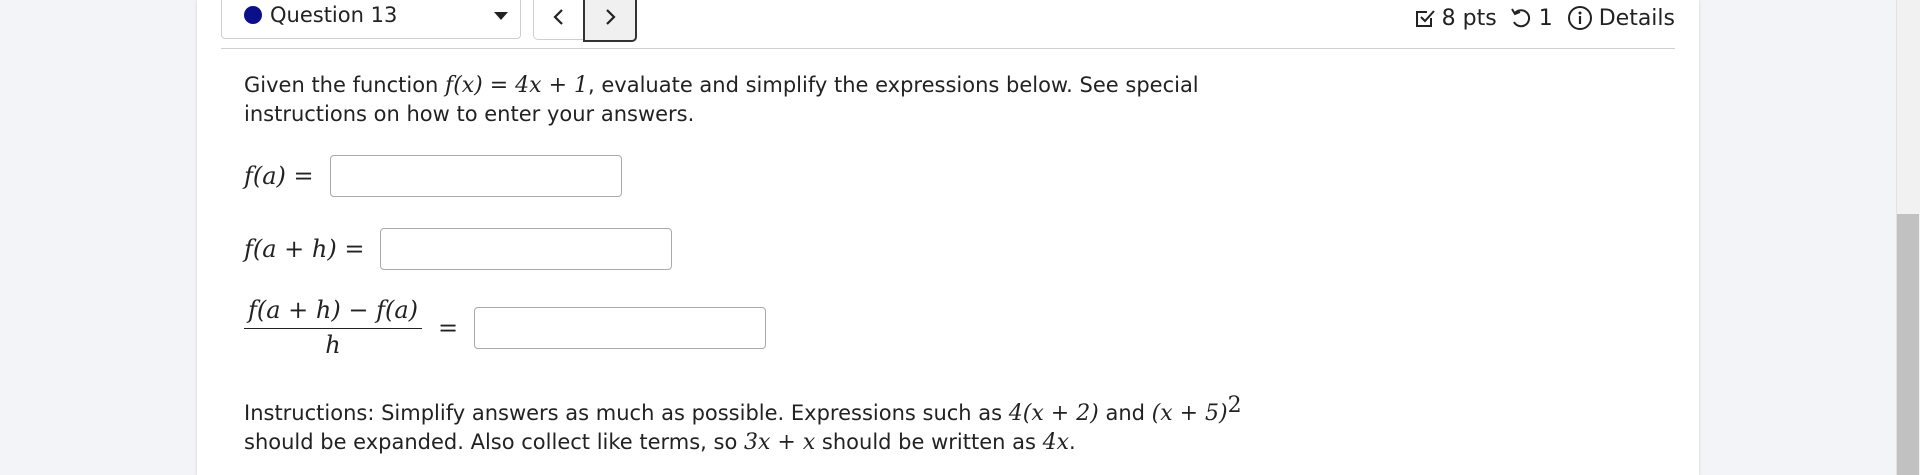 The height and width of the screenshot is (475, 1920). I want to click on answer-label-fah: f(a + h) =, so click(304, 249).